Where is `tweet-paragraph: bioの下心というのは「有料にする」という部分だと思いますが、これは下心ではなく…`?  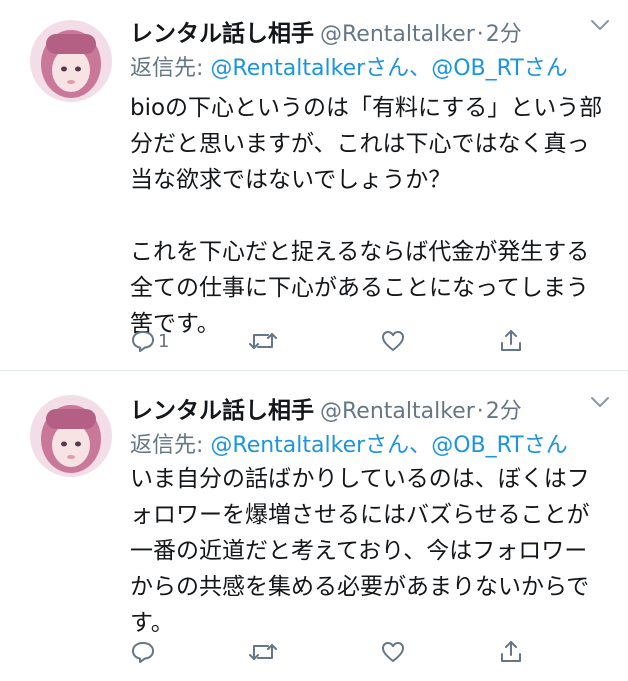 tweet-paragraph: bioの下心というのは「有料にする」という部分だと思いますが、これは下心ではなく… is located at coordinates (366, 144).